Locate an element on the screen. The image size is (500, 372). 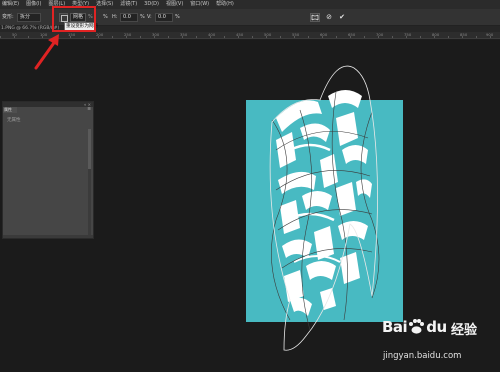
ruler-label: 50 is located at coordinates (14, 34).